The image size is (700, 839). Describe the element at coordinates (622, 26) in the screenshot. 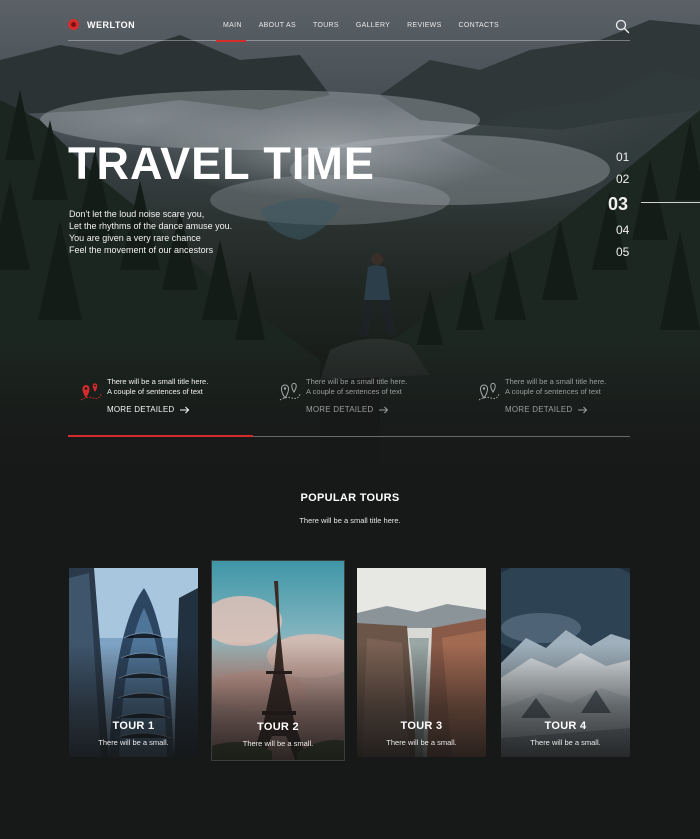

I see `search-icon` at that location.